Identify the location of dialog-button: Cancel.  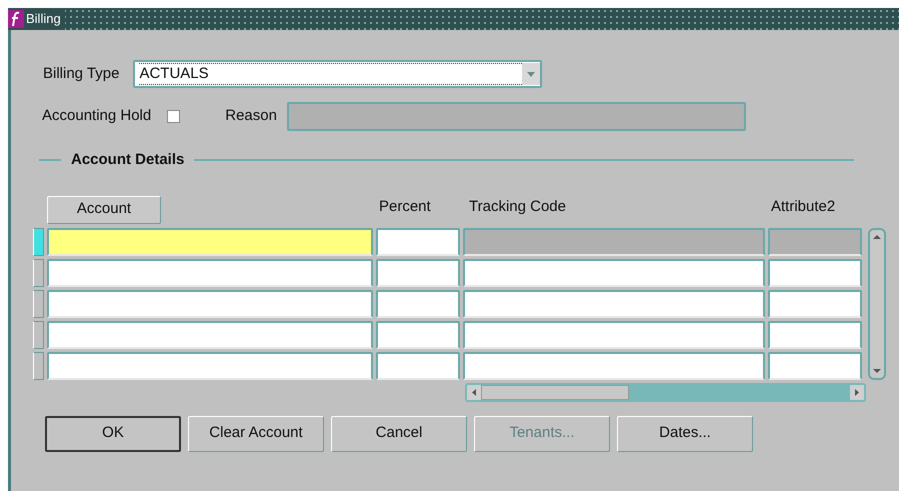
(399, 434).